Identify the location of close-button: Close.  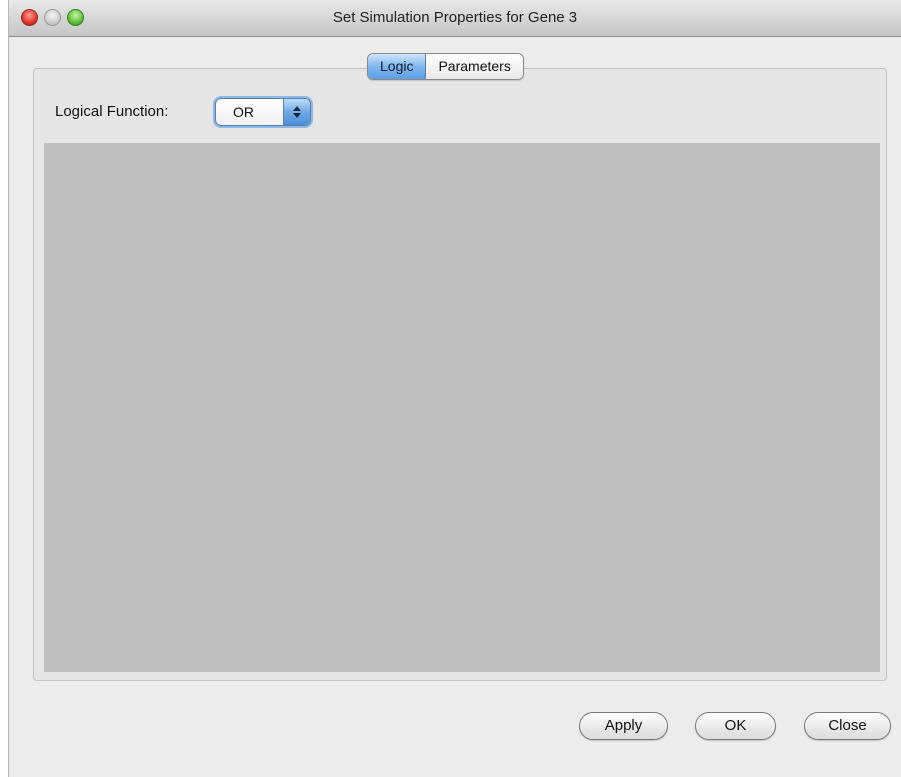
(847, 726).